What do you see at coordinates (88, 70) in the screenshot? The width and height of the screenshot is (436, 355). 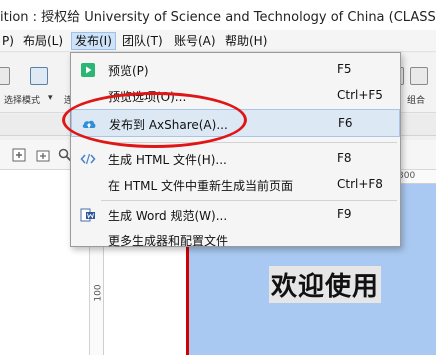 I see `preview-play-icon` at bounding box center [88, 70].